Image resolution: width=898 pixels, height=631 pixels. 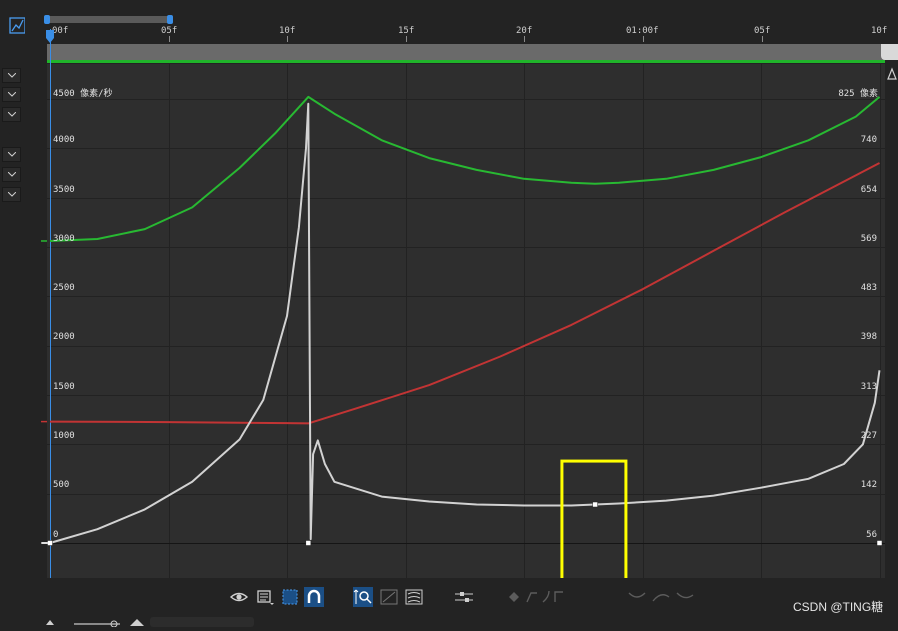 I want to click on layer-in-out-line, so click(x=466, y=61).